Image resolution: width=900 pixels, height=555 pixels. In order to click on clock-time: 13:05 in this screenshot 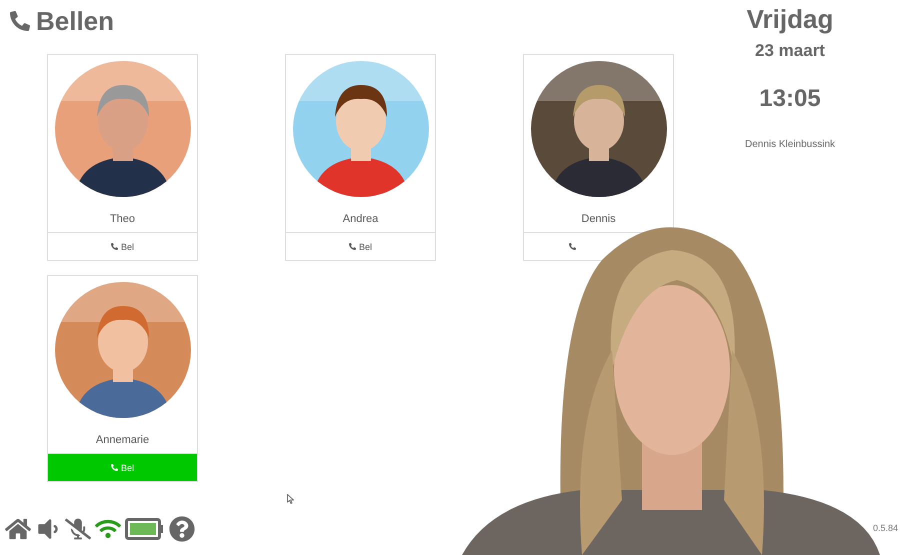, I will do `click(790, 99)`.